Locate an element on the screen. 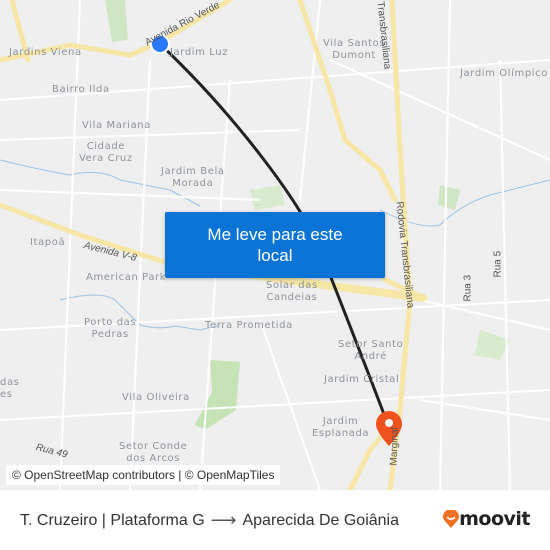 The image size is (550, 550). arrow-right-icon: ⟶ is located at coordinates (223, 520).